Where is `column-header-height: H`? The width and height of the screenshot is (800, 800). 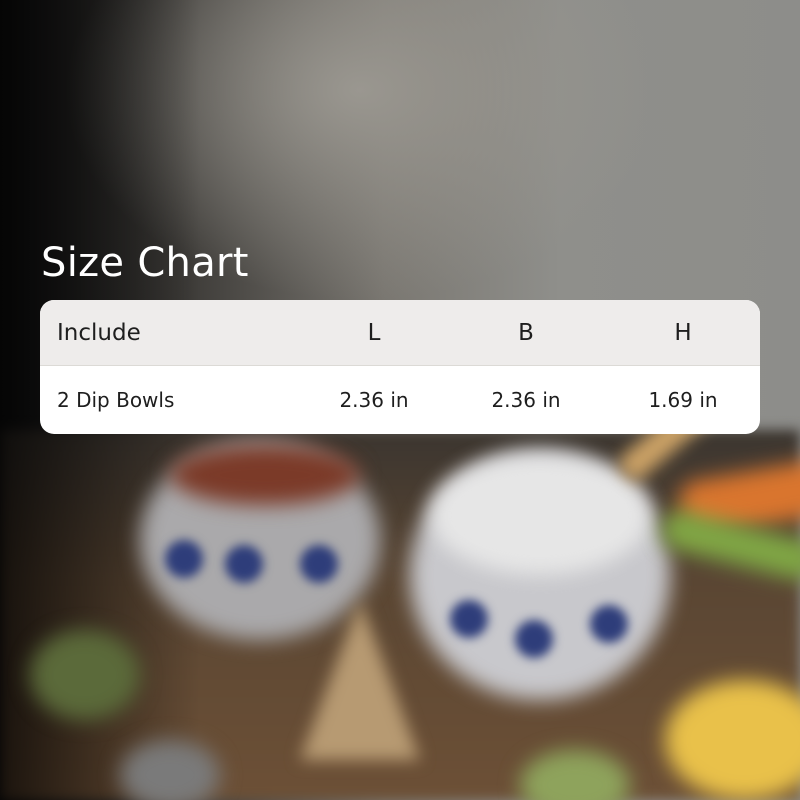
column-header-height: H is located at coordinates (683, 332).